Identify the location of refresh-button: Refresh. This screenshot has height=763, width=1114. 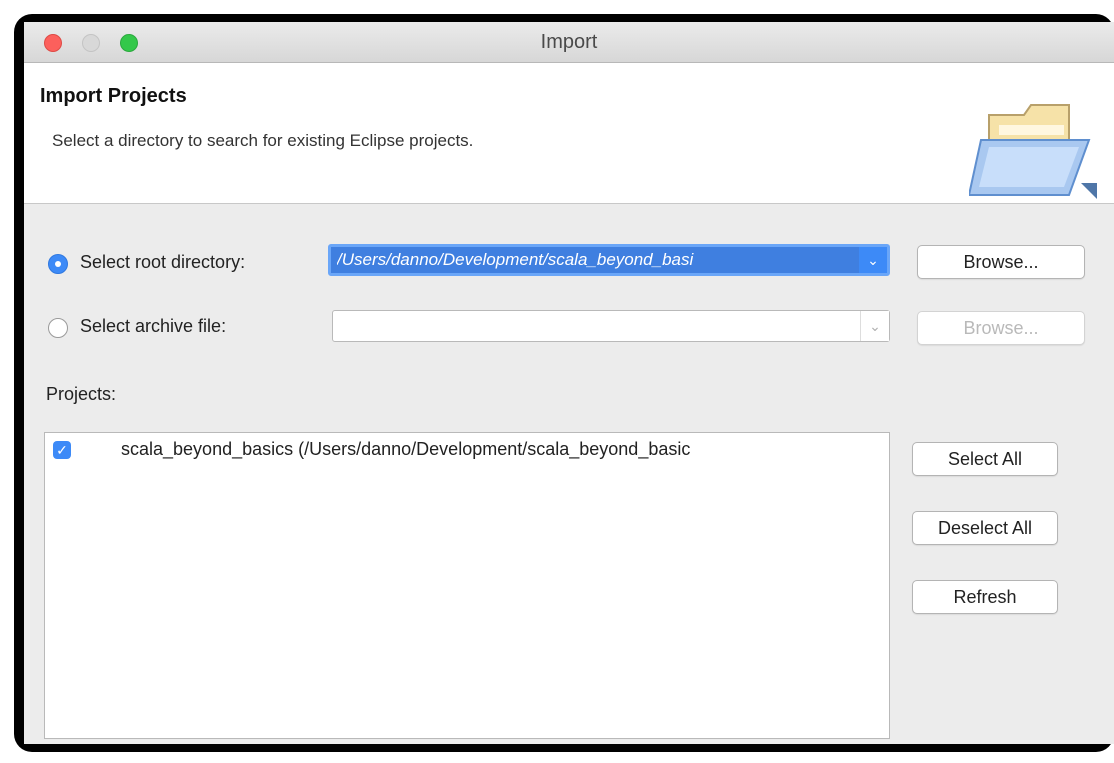
(985, 597).